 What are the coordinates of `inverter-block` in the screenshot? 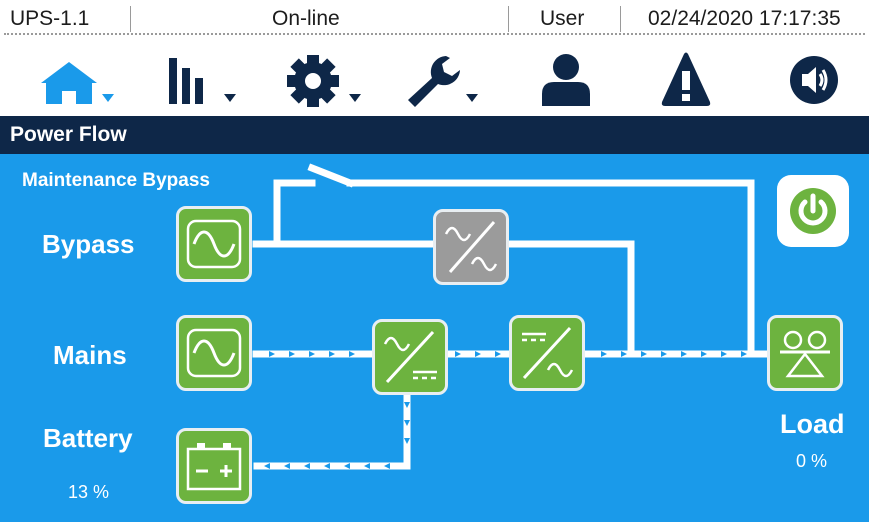 It's located at (547, 353).